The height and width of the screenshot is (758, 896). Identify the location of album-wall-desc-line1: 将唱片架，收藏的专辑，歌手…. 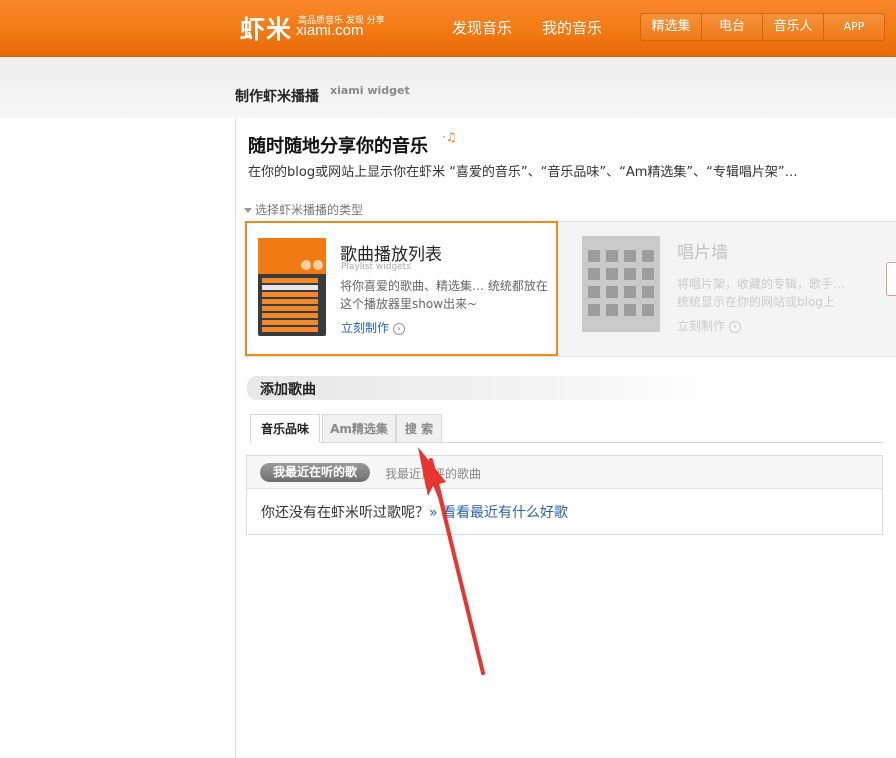
(761, 284).